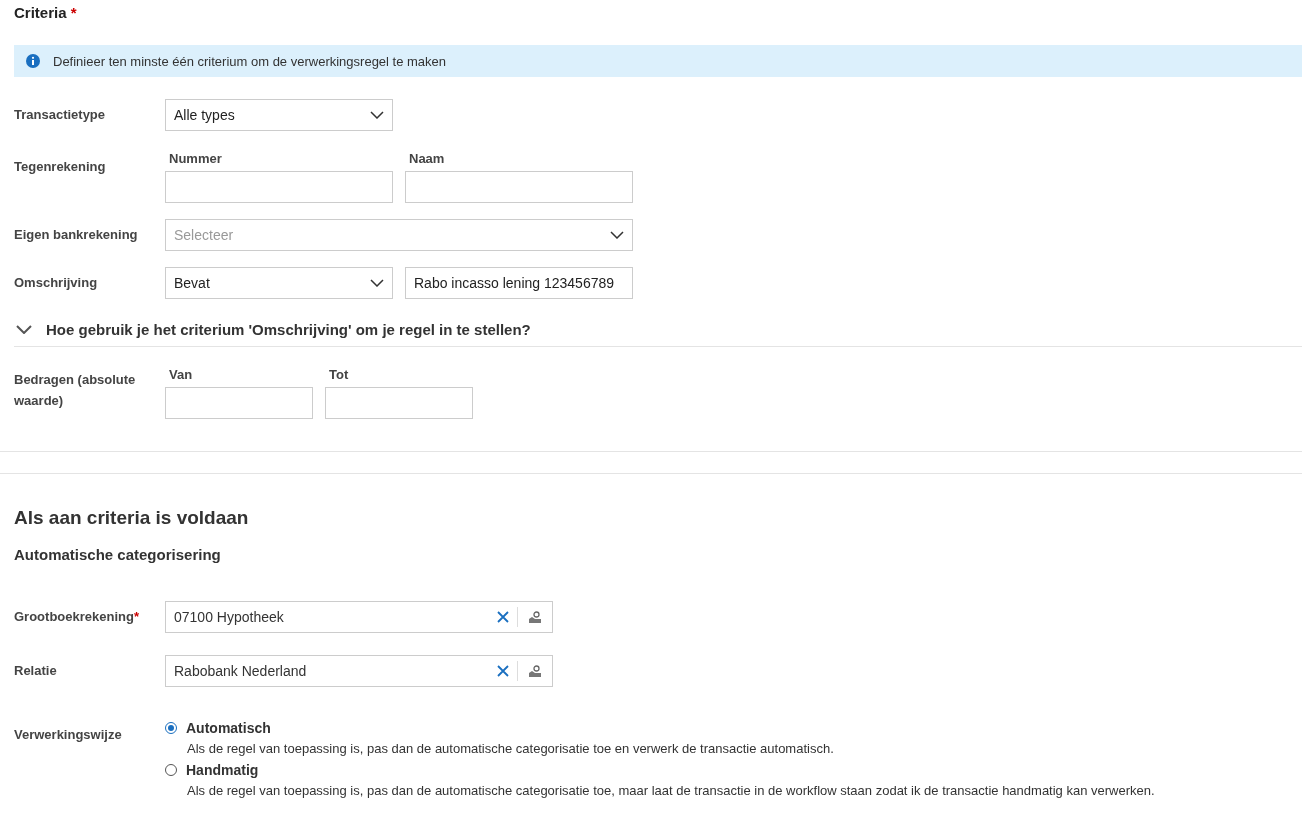 Image resolution: width=1302 pixels, height=819 pixels. Describe the element at coordinates (658, 334) in the screenshot. I see `help-toggle: Hoe gebruik je het criterium 'Omschrijving' om je regel in te stellen?` at that location.